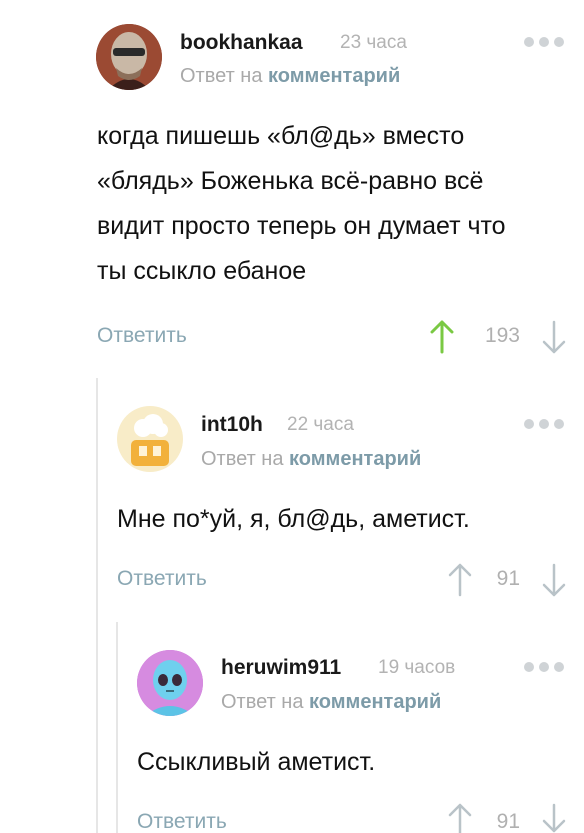  What do you see at coordinates (232, 425) in the screenshot?
I see `username: int10h` at bounding box center [232, 425].